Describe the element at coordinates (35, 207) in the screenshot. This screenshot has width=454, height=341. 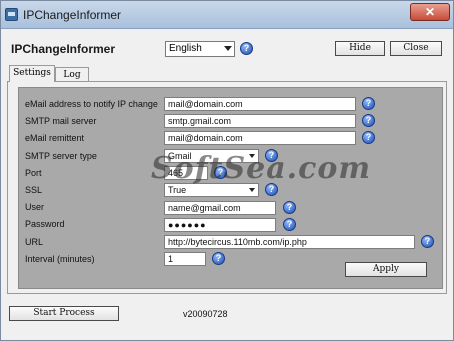
I see `user-label: User` at that location.